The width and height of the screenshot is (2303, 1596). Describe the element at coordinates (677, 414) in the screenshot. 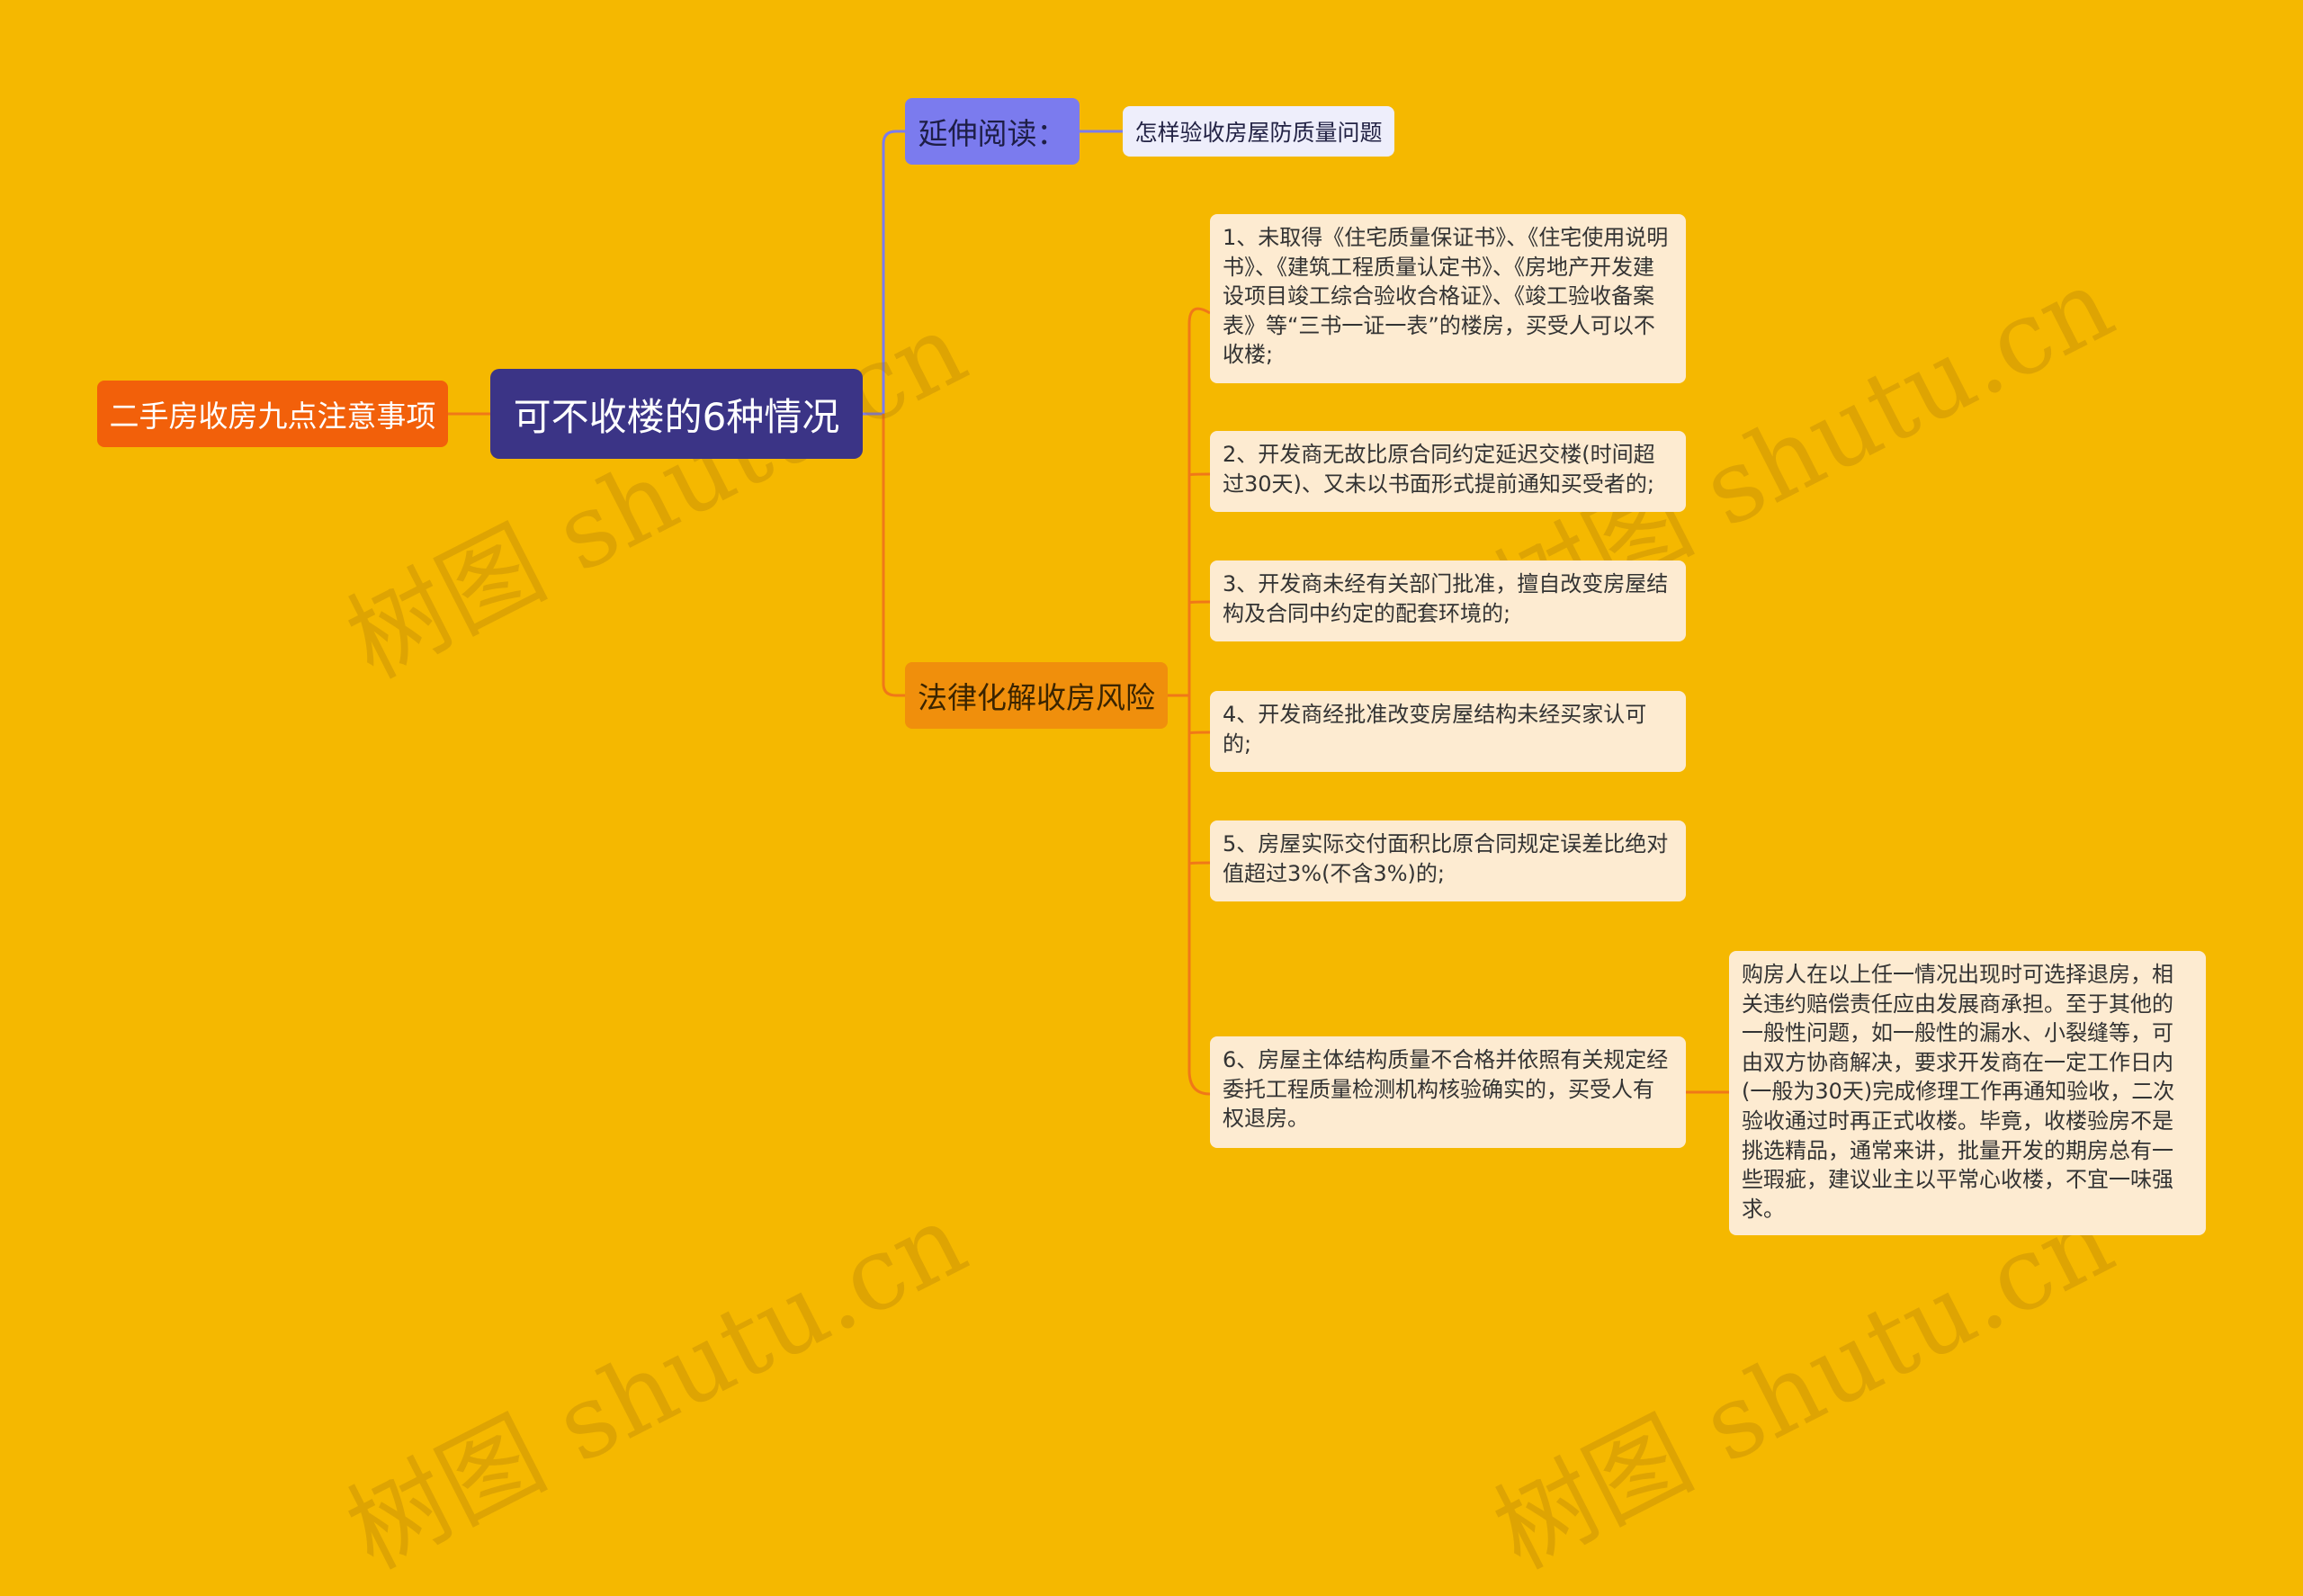

I see `root-topic-node: 可不收楼的6种情况` at that location.